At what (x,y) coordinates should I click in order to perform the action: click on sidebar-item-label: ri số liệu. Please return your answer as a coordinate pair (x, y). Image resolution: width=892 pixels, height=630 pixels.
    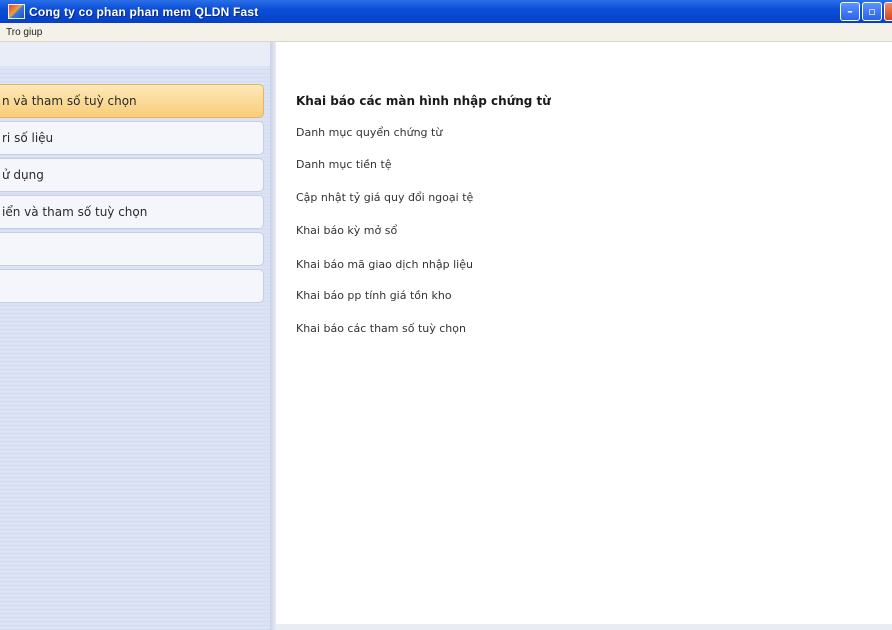
    Looking at the image, I should click on (28, 138).